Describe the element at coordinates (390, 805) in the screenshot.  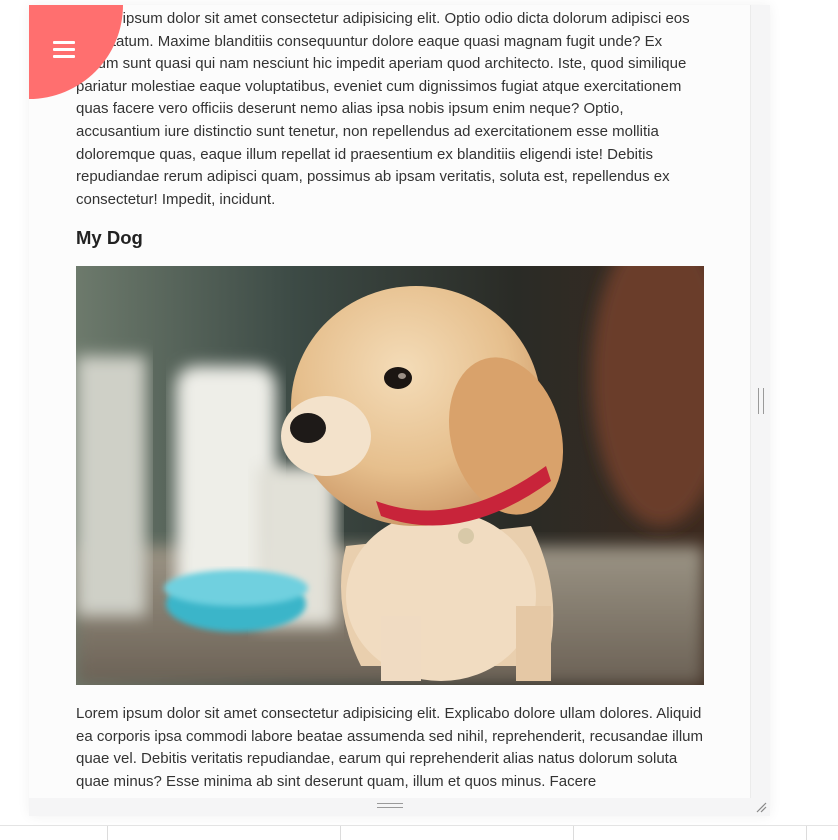
I see `horizontal-resize-handle` at that location.